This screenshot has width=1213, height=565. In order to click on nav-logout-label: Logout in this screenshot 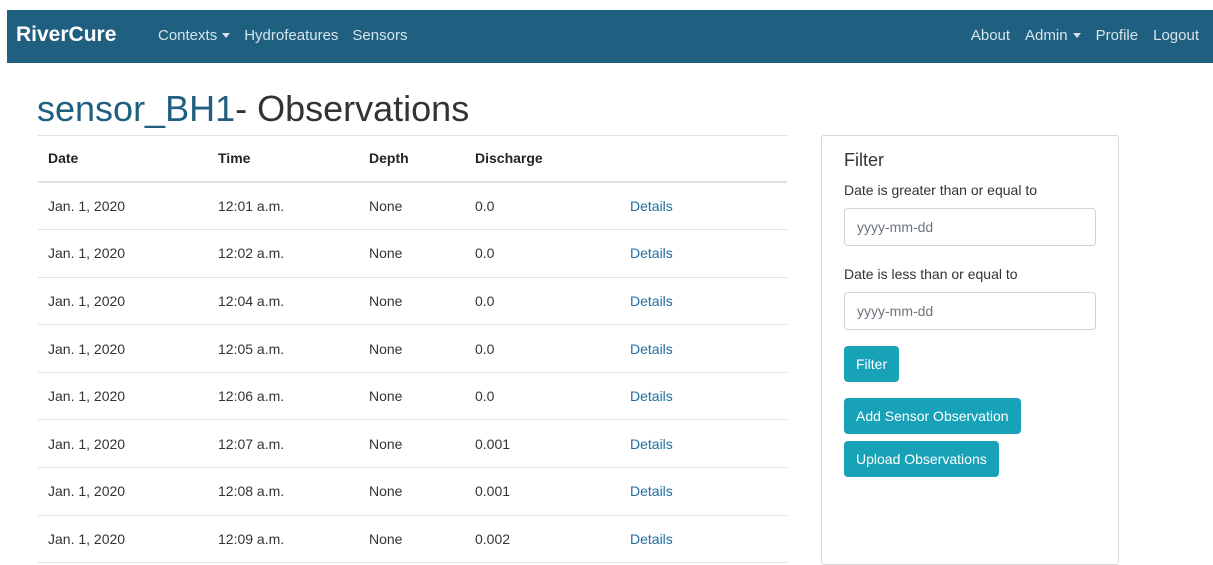, I will do `click(1176, 35)`.